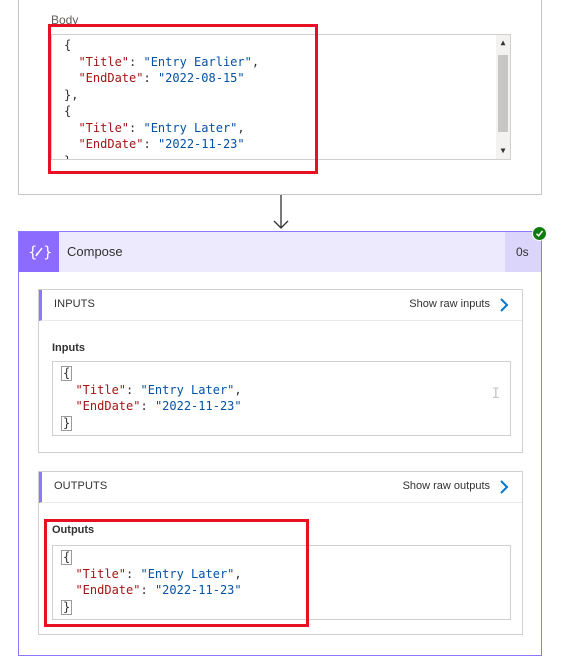  What do you see at coordinates (503, 43) in the screenshot?
I see `scroll-up-arrow-icon: ▲` at bounding box center [503, 43].